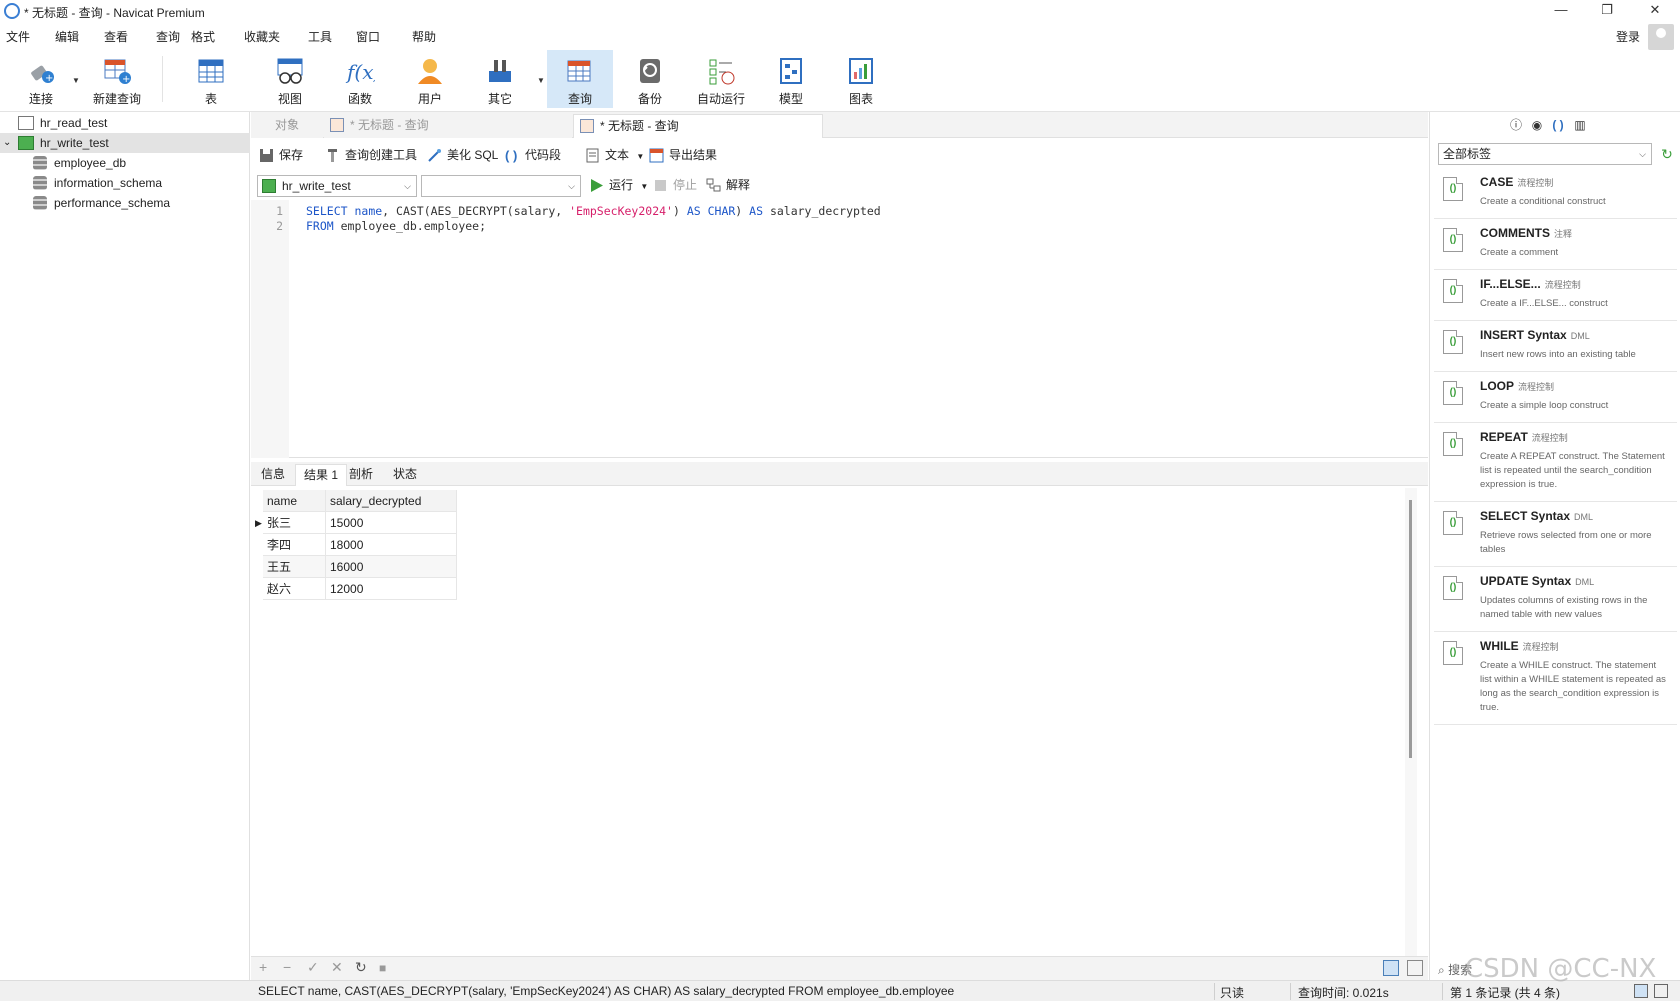 The width and height of the screenshot is (1680, 1001). Describe the element at coordinates (360, 79) in the screenshot. I see `function-button: f(x) 函数` at that location.